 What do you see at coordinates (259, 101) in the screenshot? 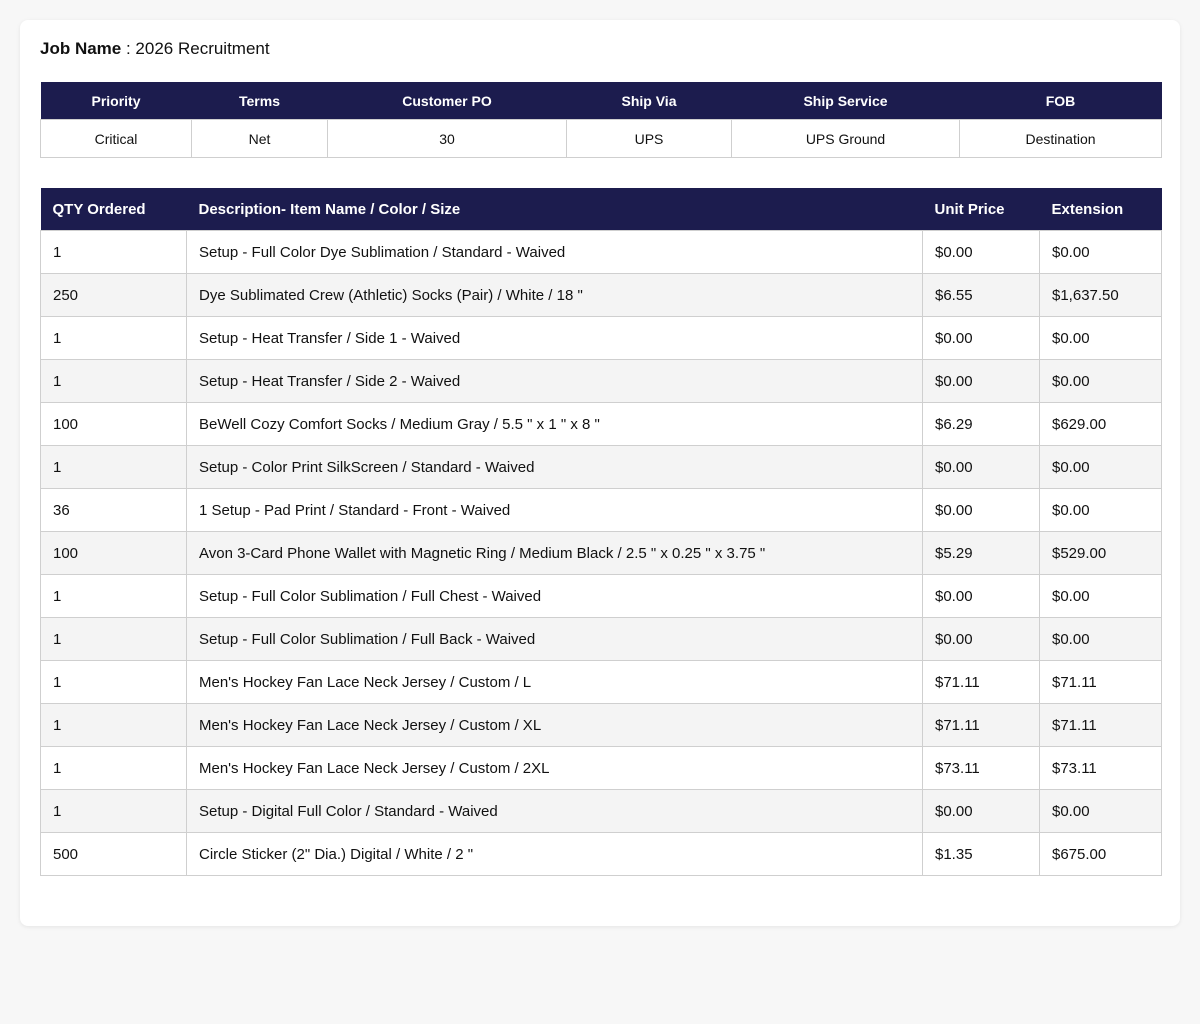
I see `meta-header-terms: Terms` at bounding box center [259, 101].